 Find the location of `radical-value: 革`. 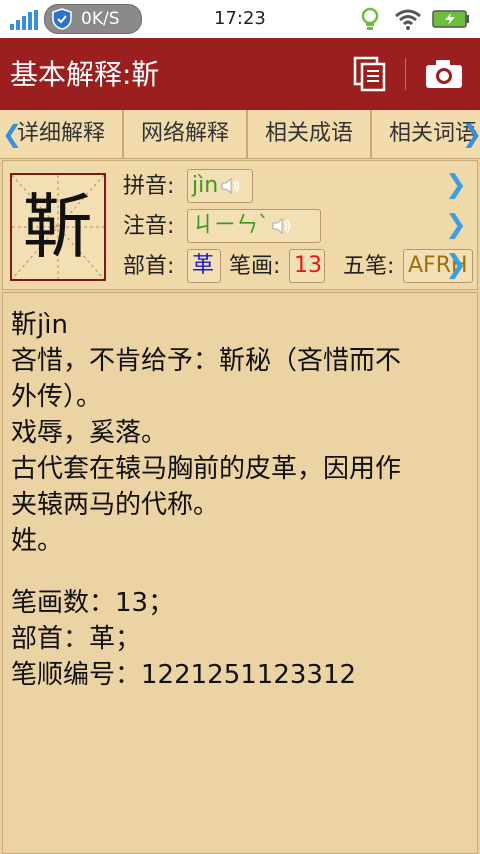

radical-value: 革 is located at coordinates (204, 266).